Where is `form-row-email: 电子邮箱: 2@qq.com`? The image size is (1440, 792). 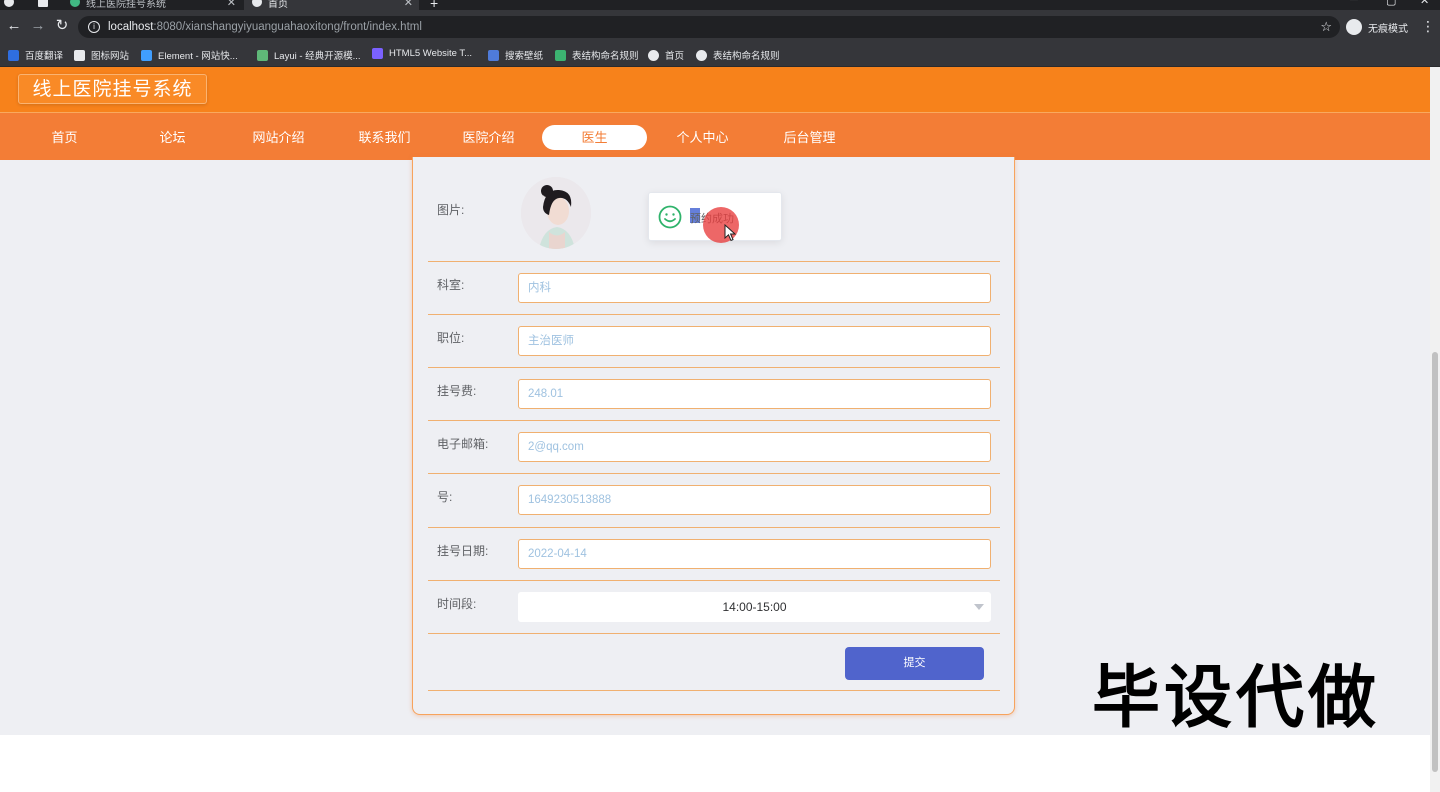
form-row-email: 电子邮箱: 2@qq.com is located at coordinates (714, 447).